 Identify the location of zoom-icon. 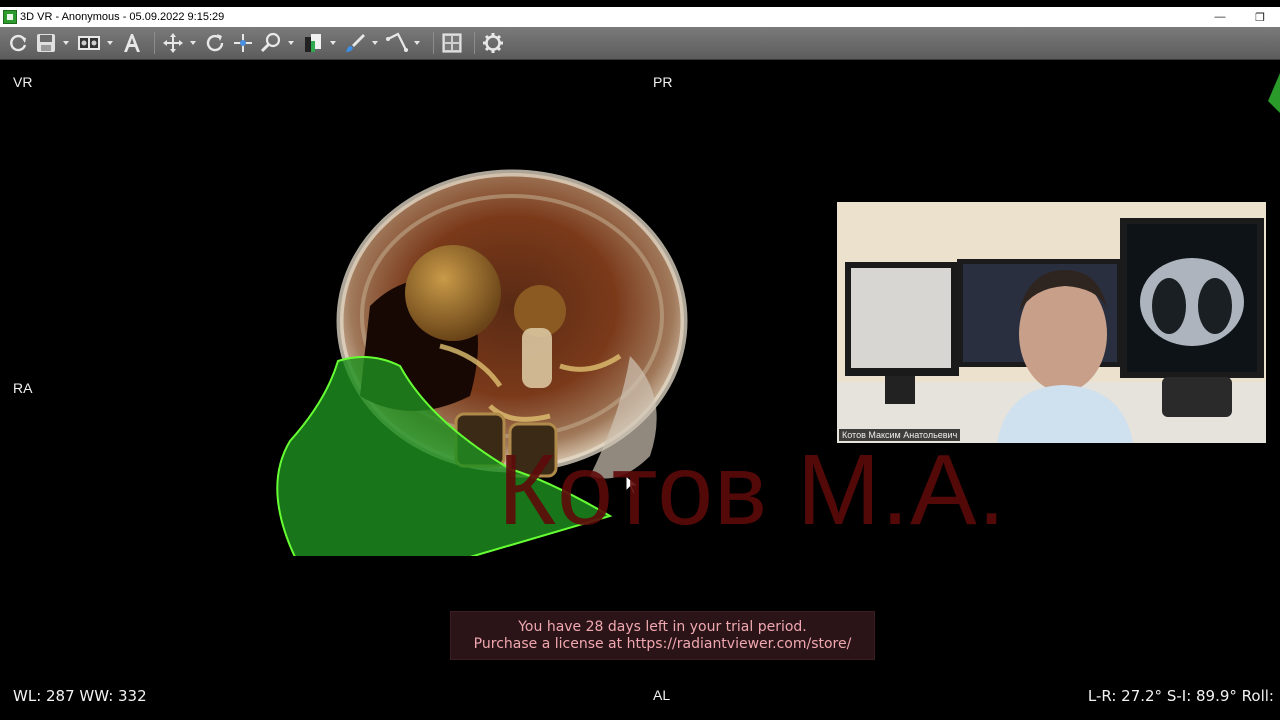
(270, 42).